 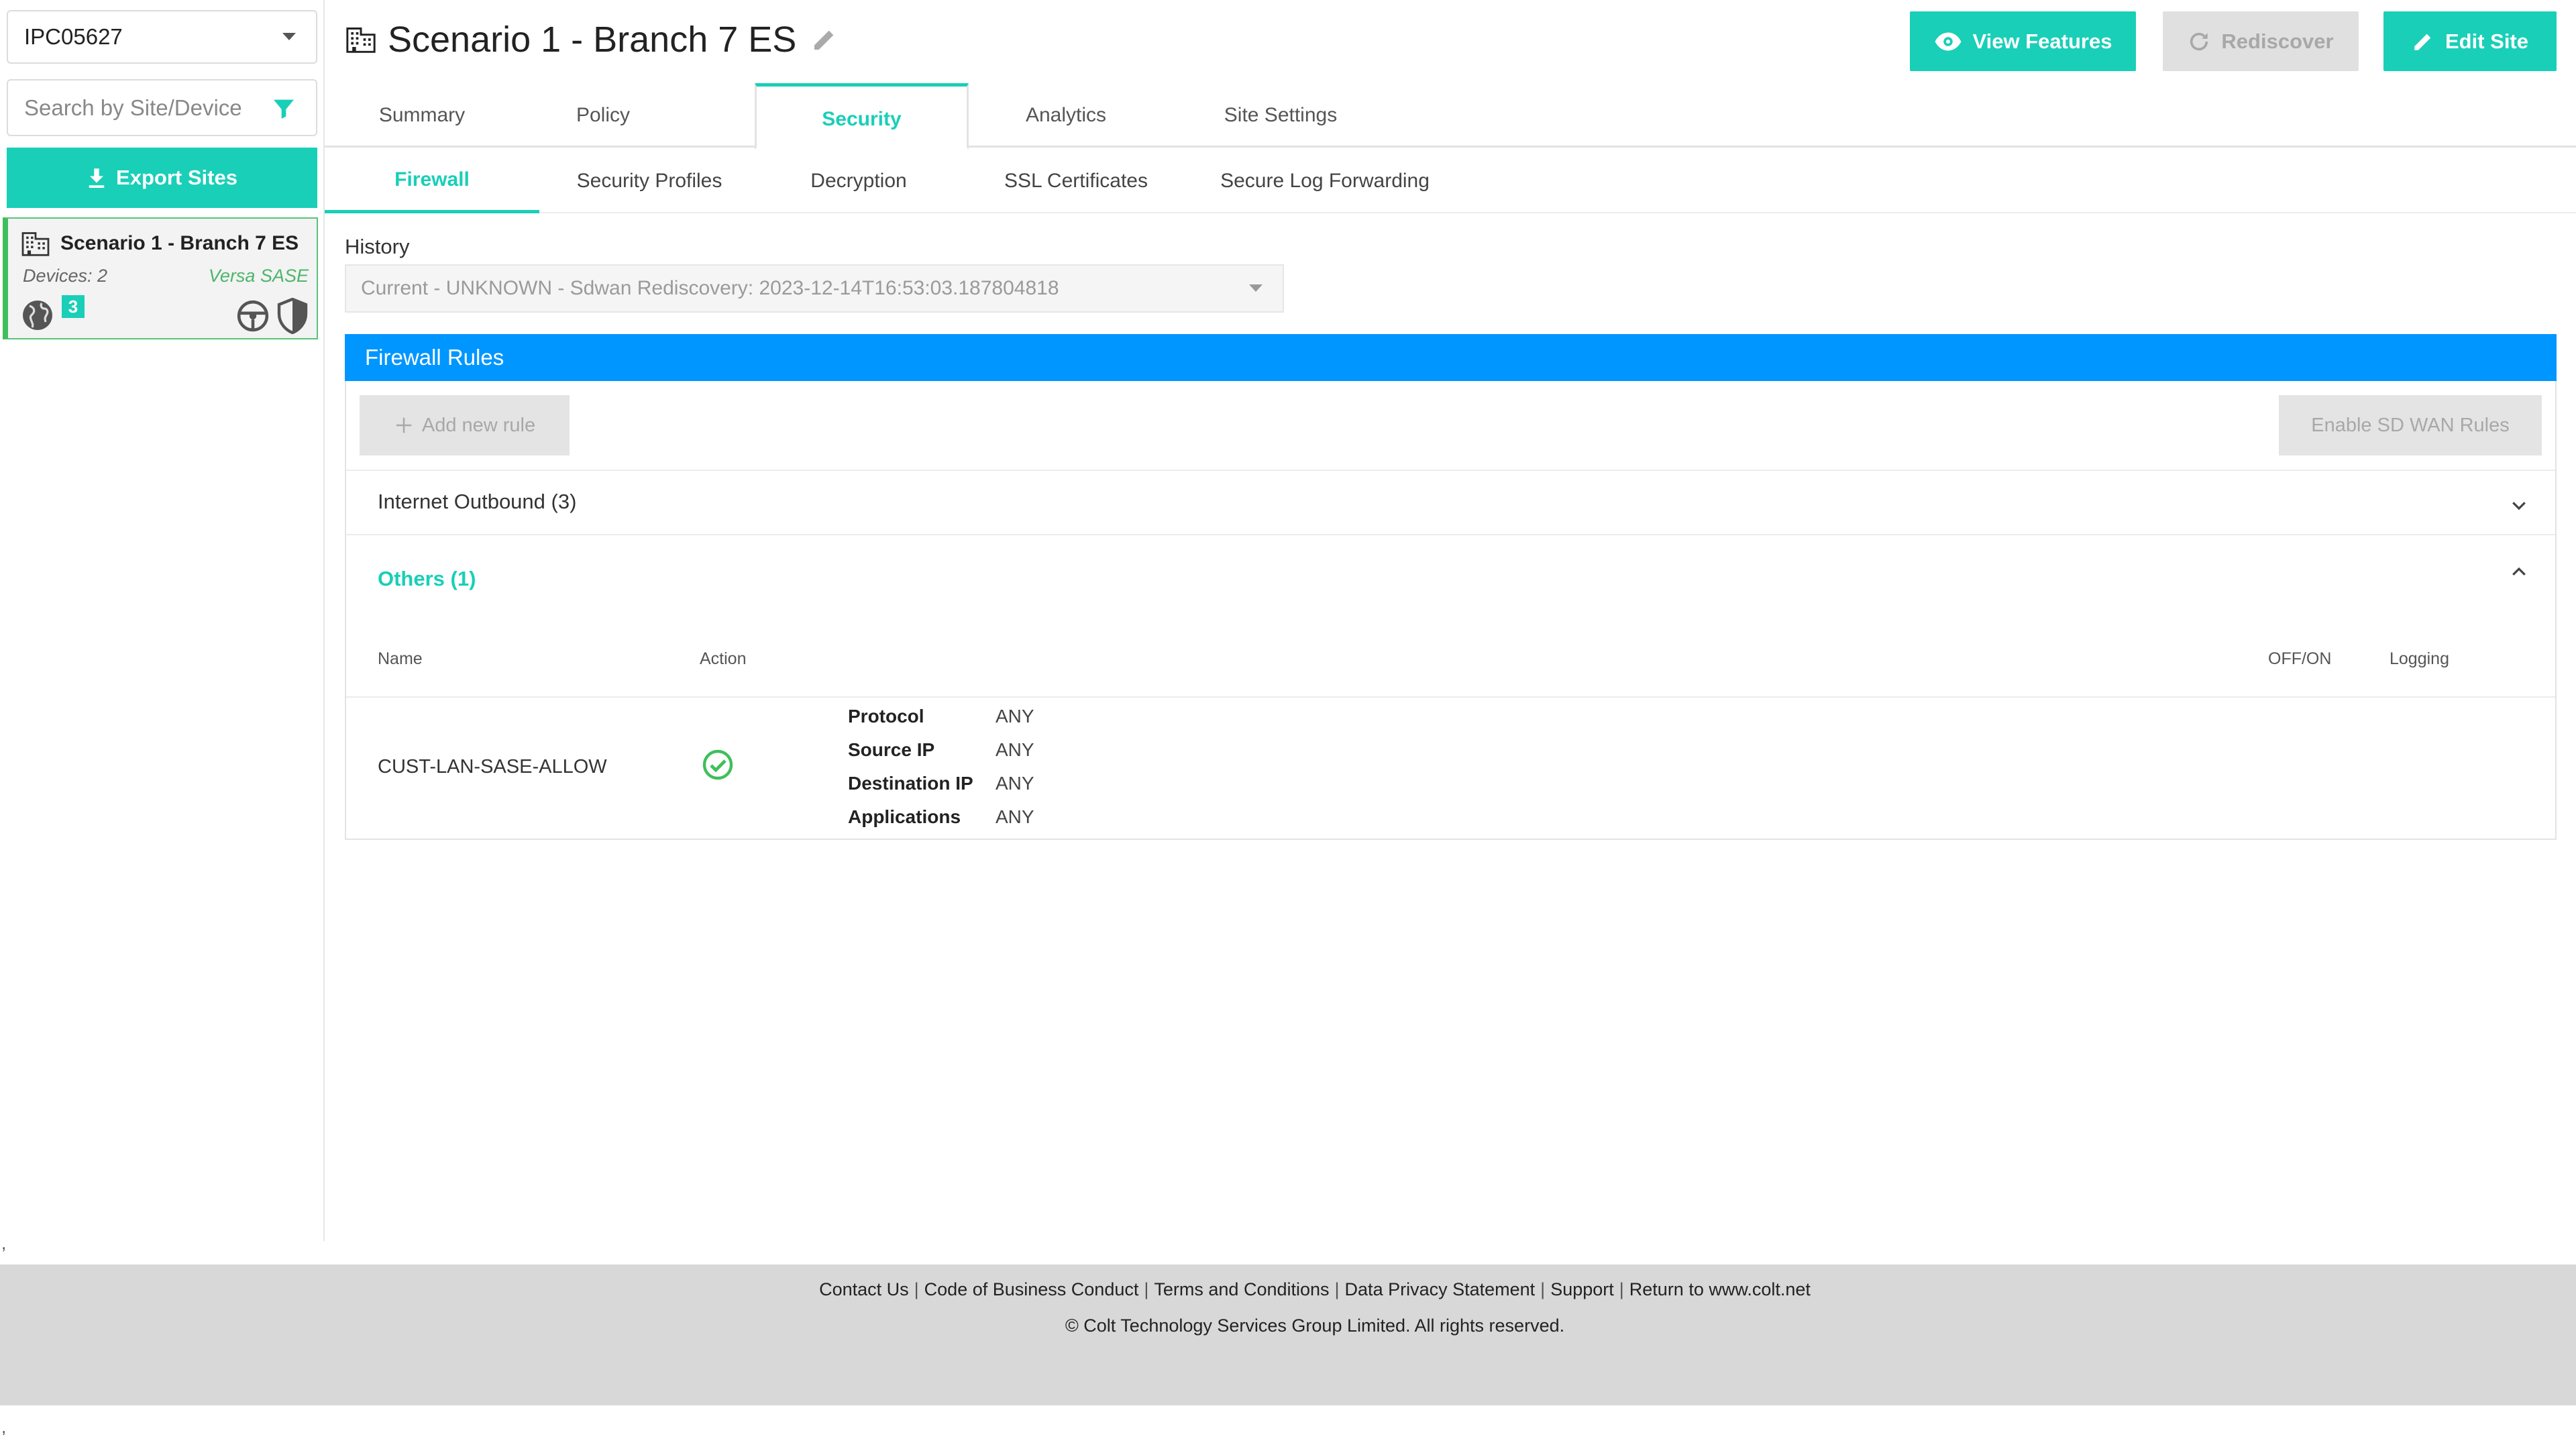 I want to click on shield-icon, so click(x=292, y=316).